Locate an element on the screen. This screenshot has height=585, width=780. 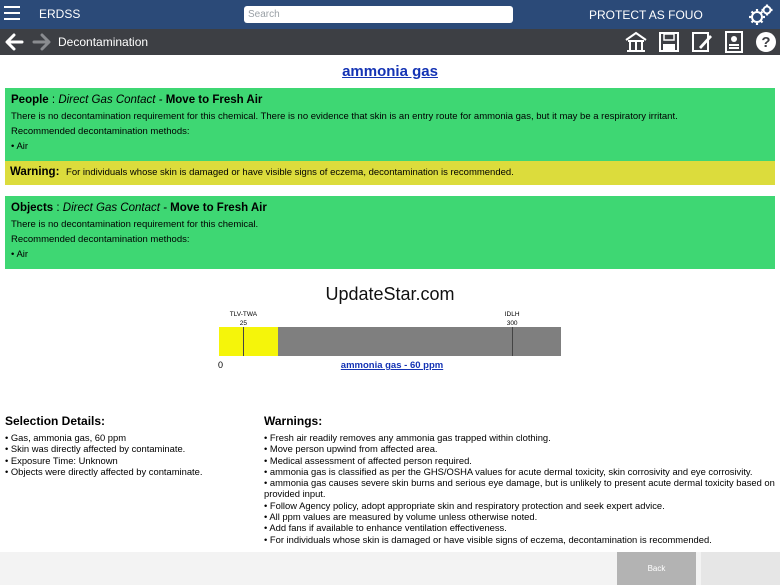
objects-route: Direct Gas Contact - is located at coordinates (114, 208).